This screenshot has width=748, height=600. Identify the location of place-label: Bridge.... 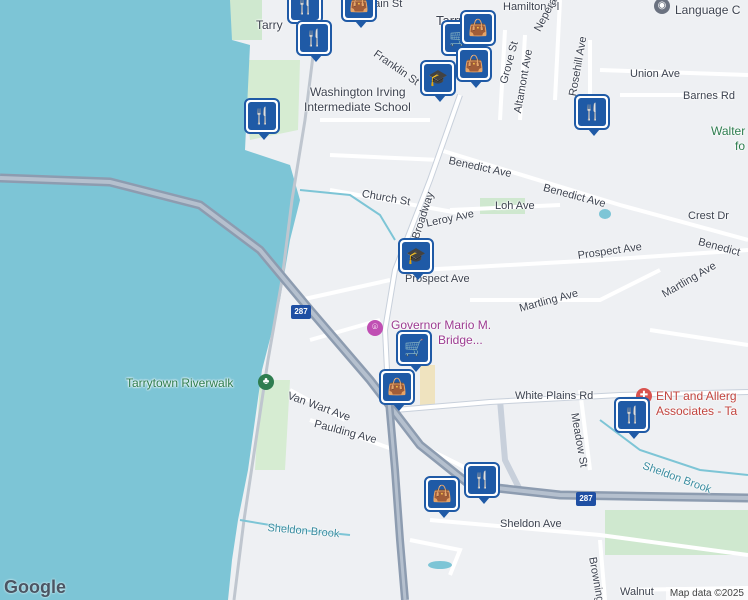
(460, 340).